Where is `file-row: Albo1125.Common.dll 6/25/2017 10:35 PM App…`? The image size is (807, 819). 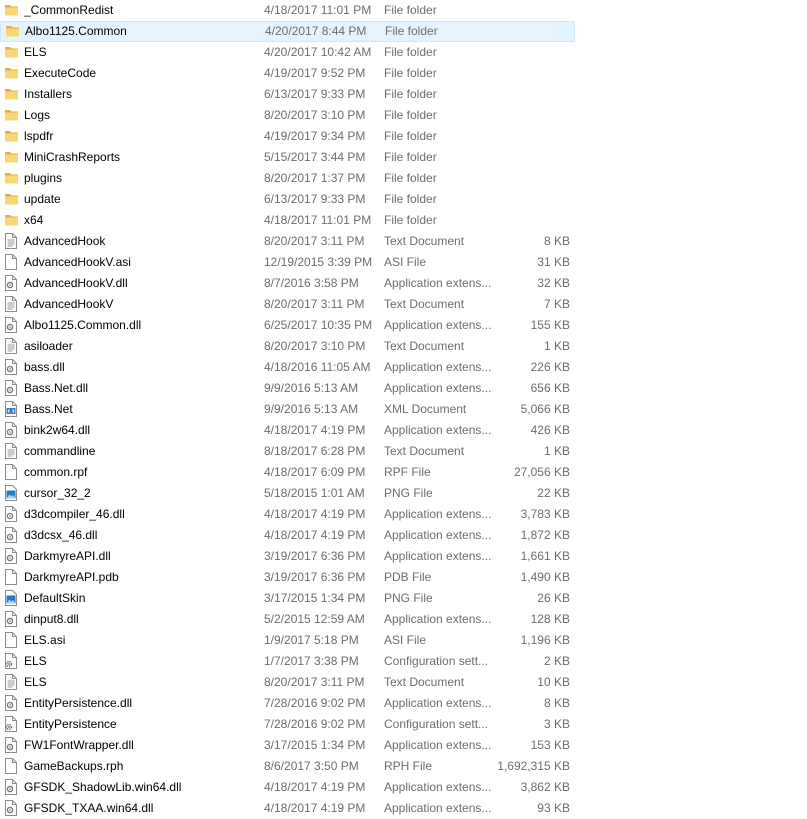
file-row: Albo1125.Common.dll 6/25/2017 10:35 PM App… is located at coordinates (287, 325).